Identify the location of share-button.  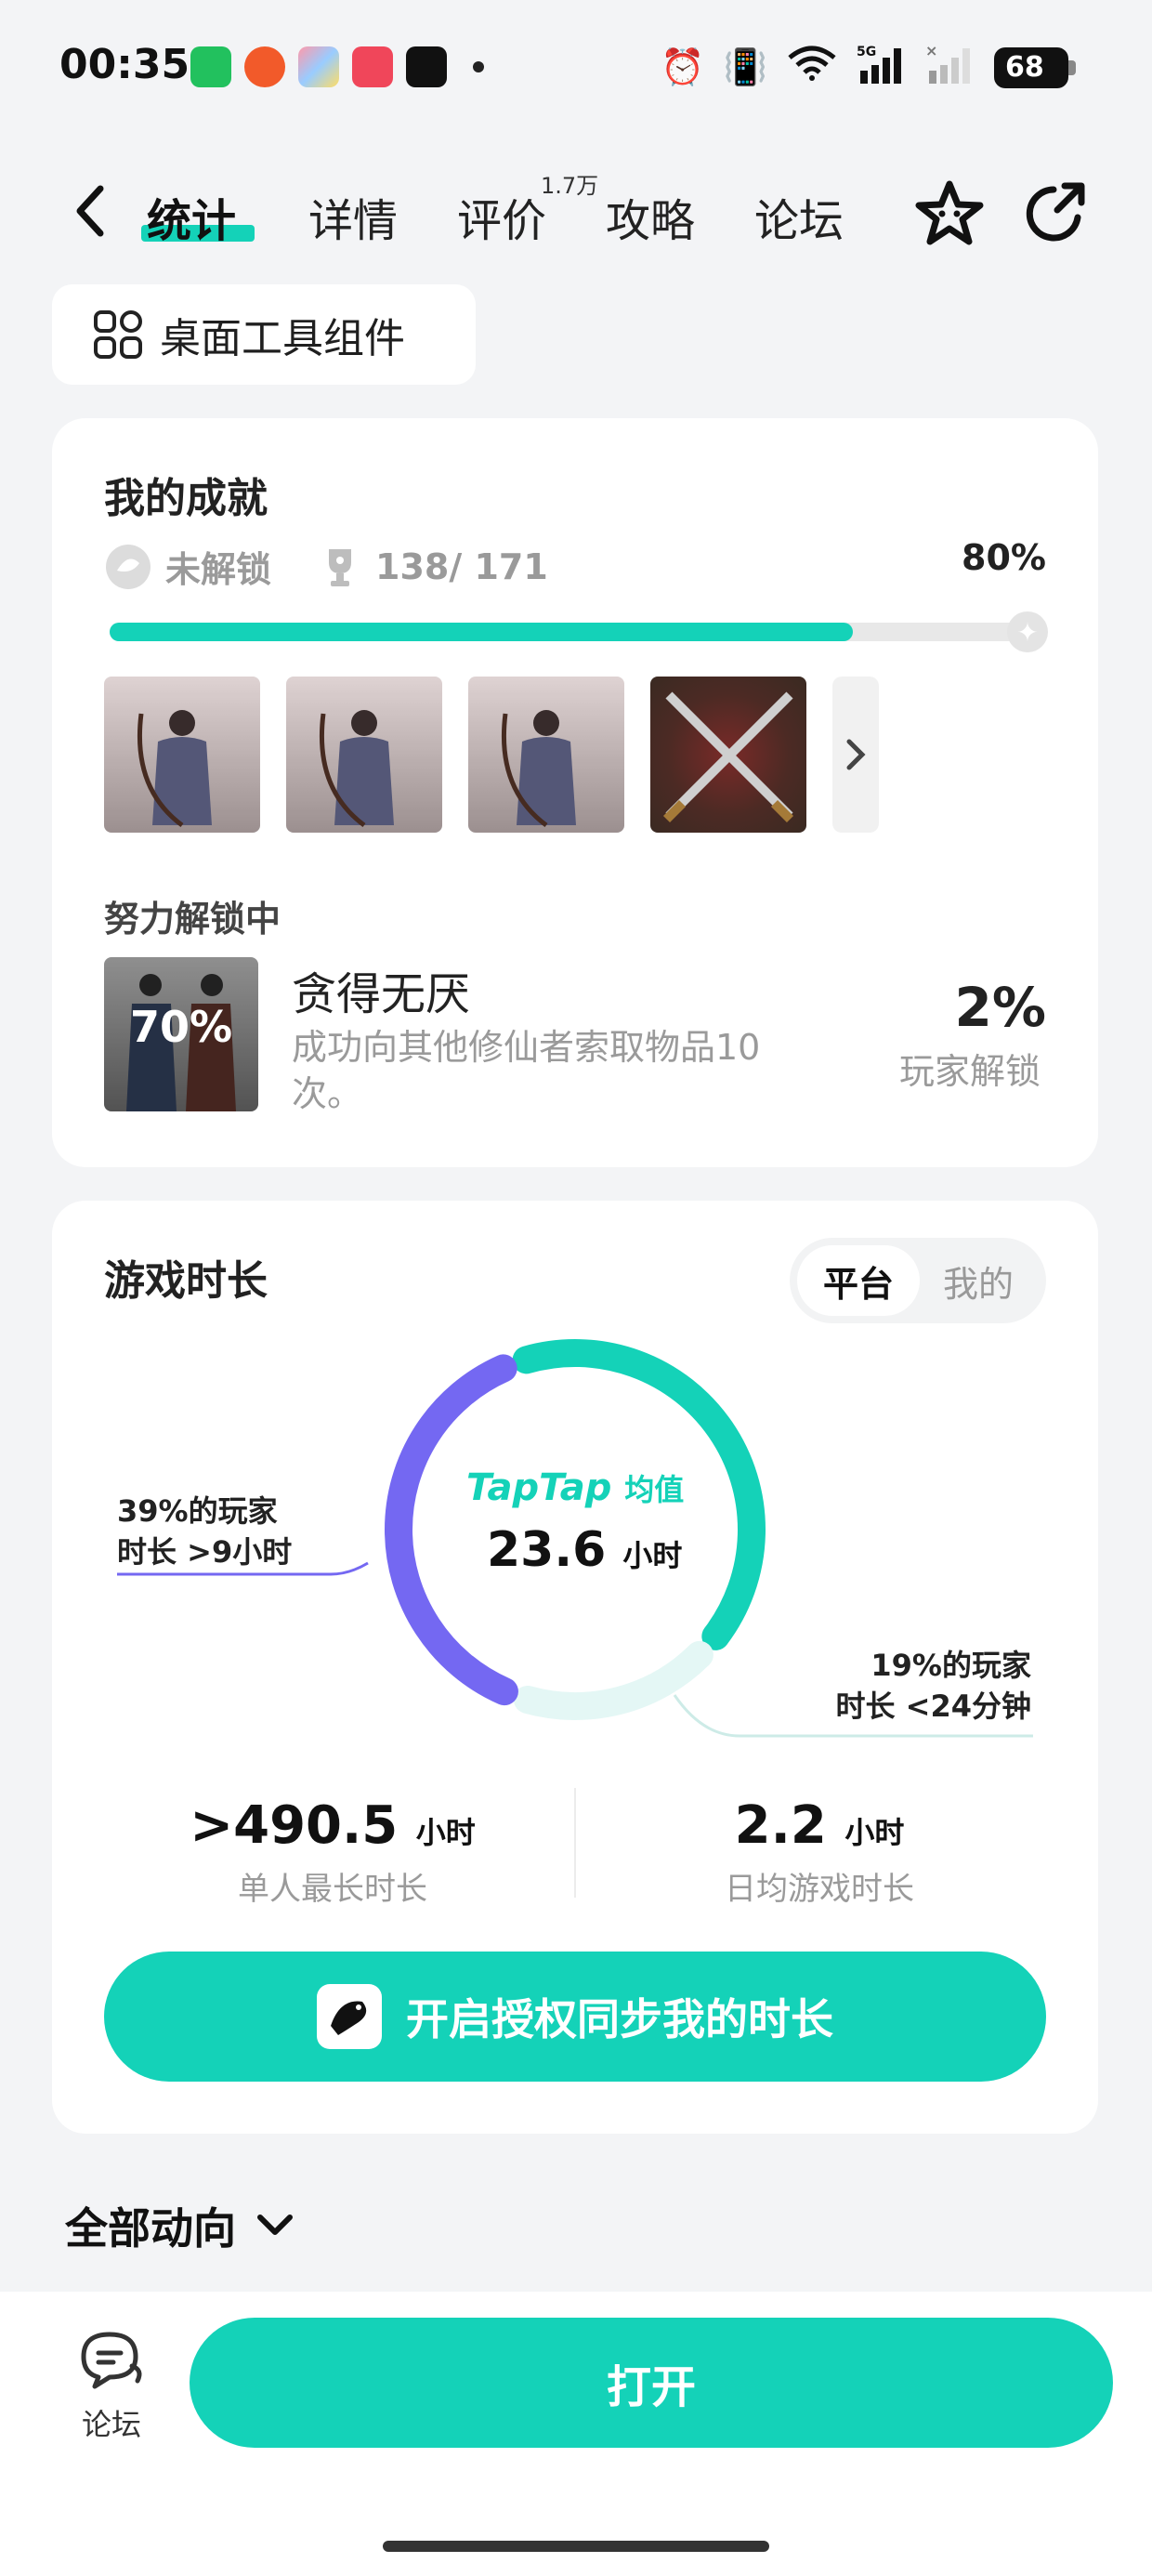
(1055, 214).